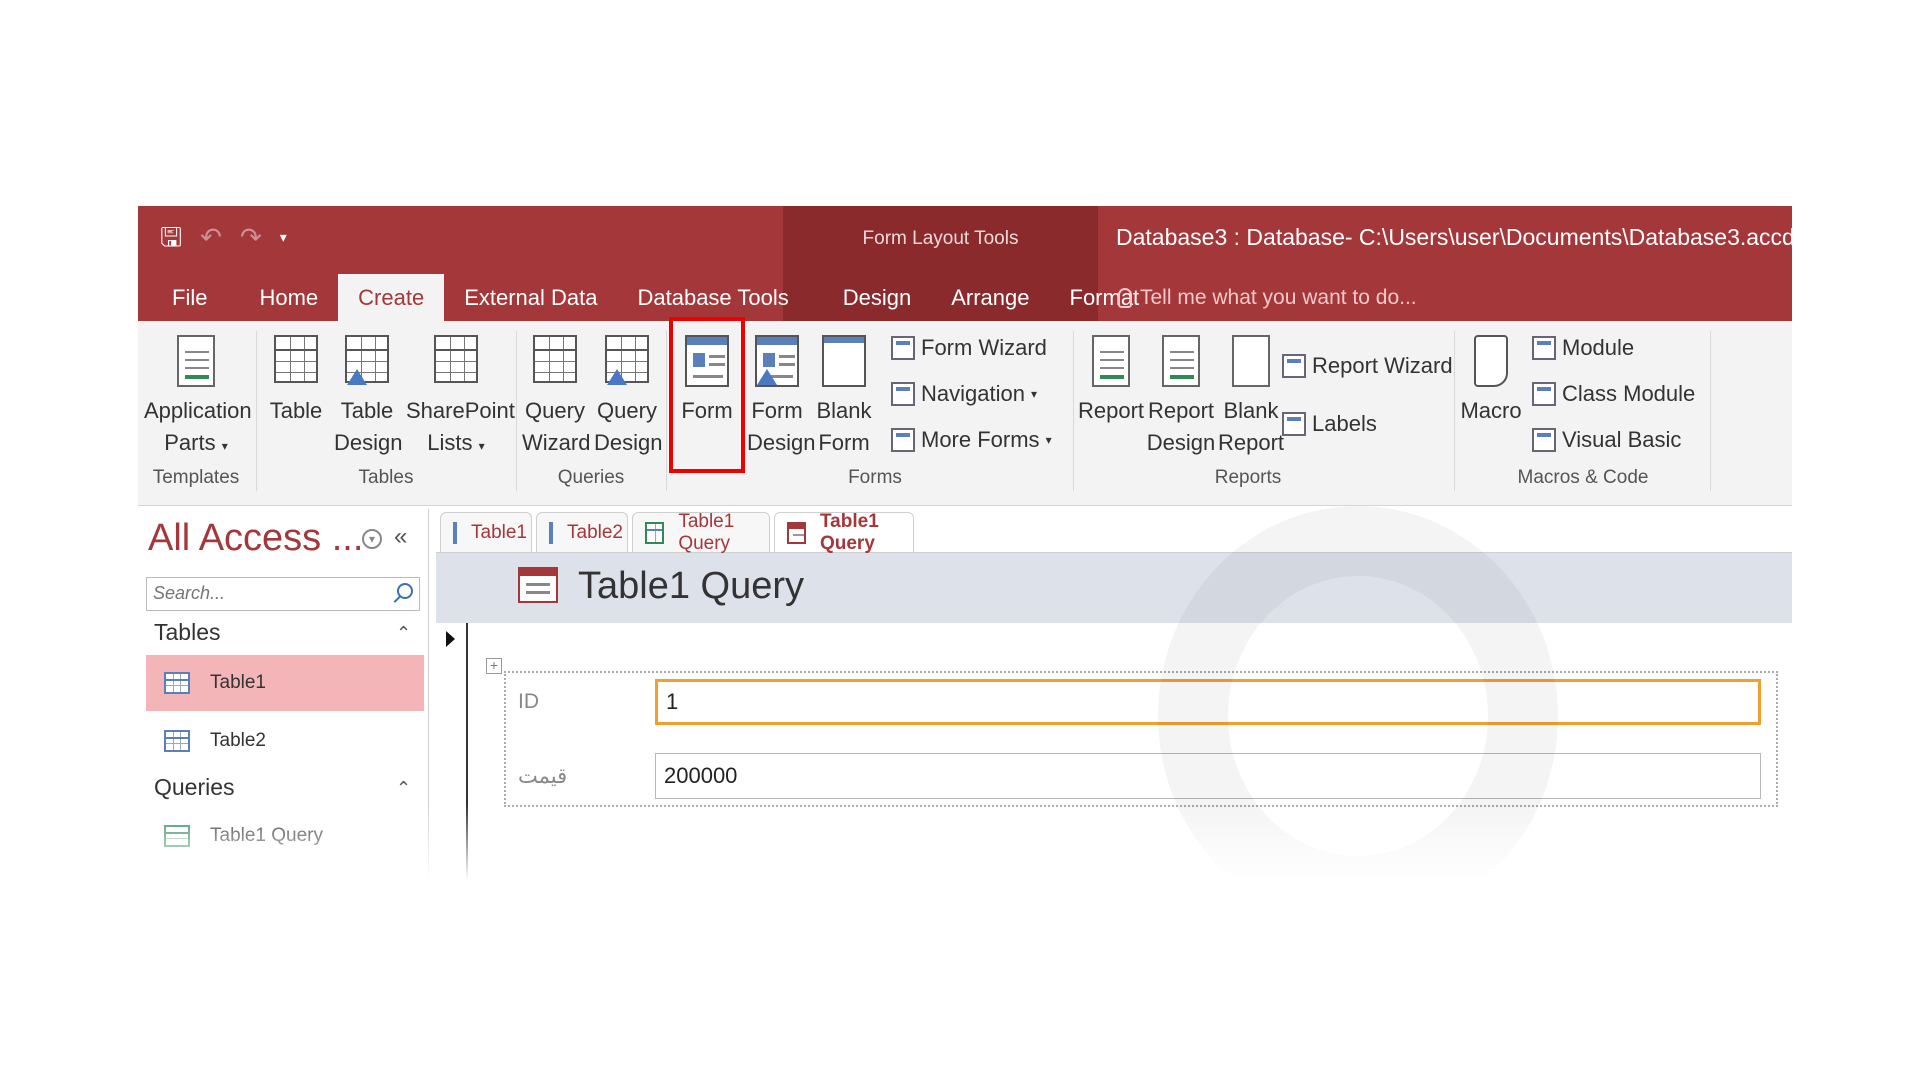 The image size is (1920, 1080). Describe the element at coordinates (283, 237) in the screenshot. I see `customize-qat-icon: ▾` at that location.